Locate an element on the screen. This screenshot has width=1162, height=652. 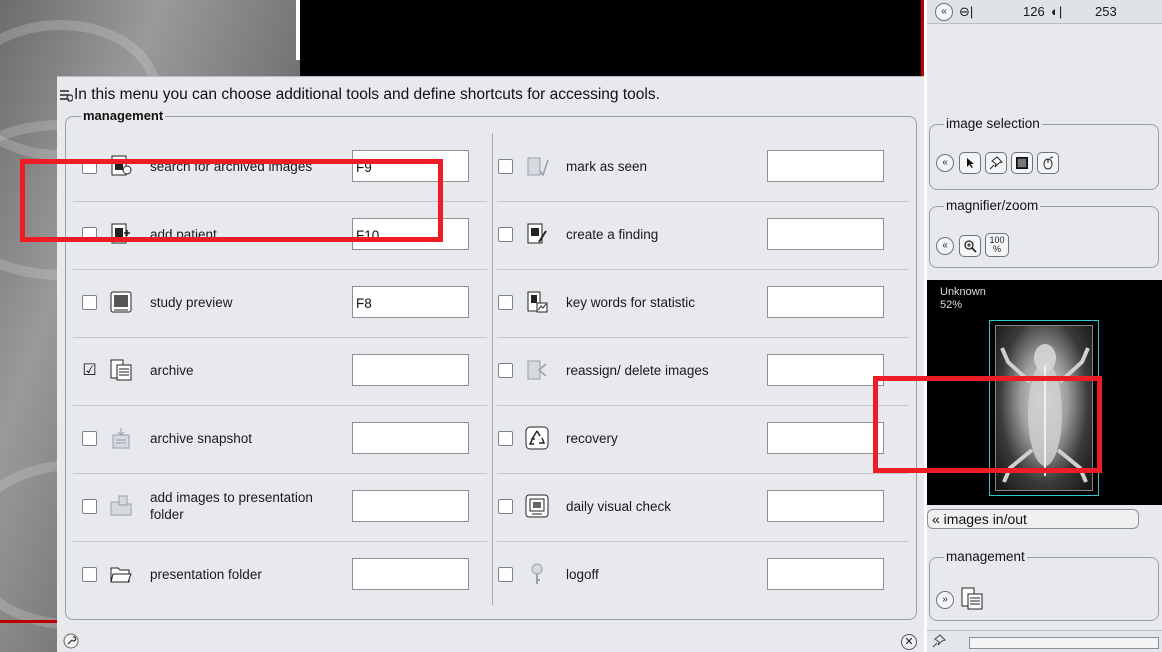
window-icon: ⊖| is located at coordinates (966, 11).